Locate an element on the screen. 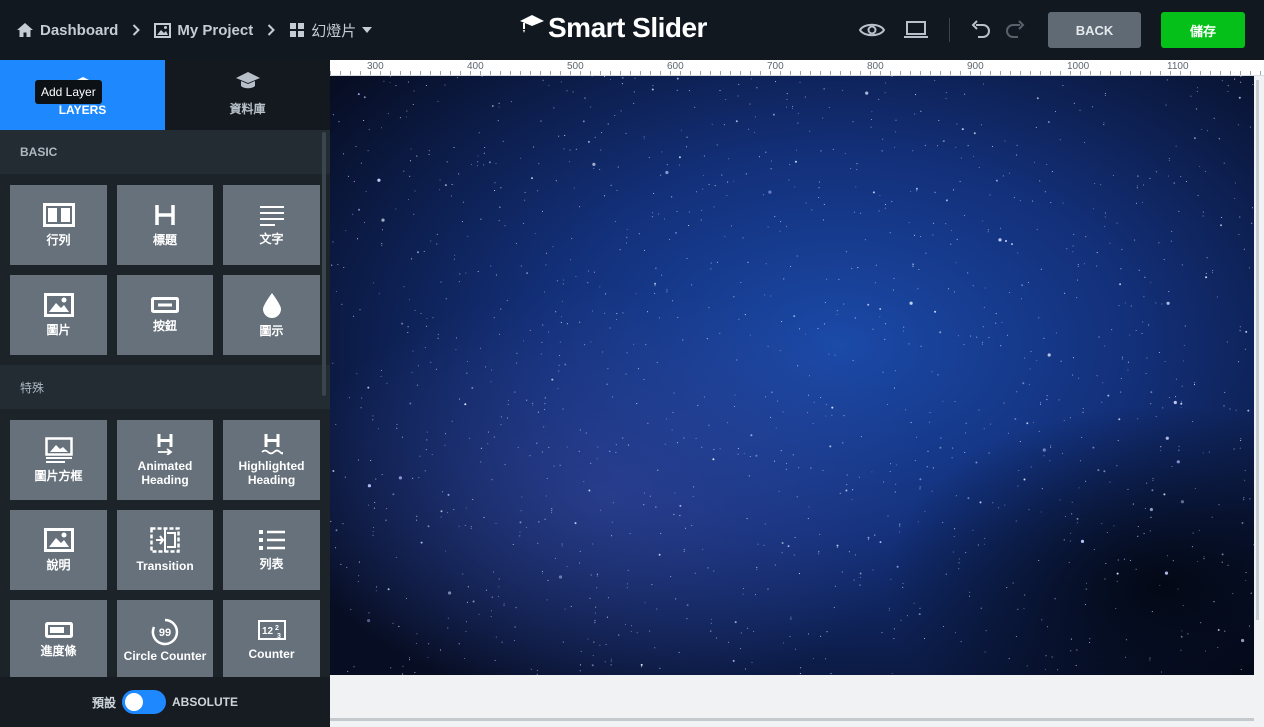 The image size is (1264, 727). layer-button-tile: 按鈕 is located at coordinates (165, 315).